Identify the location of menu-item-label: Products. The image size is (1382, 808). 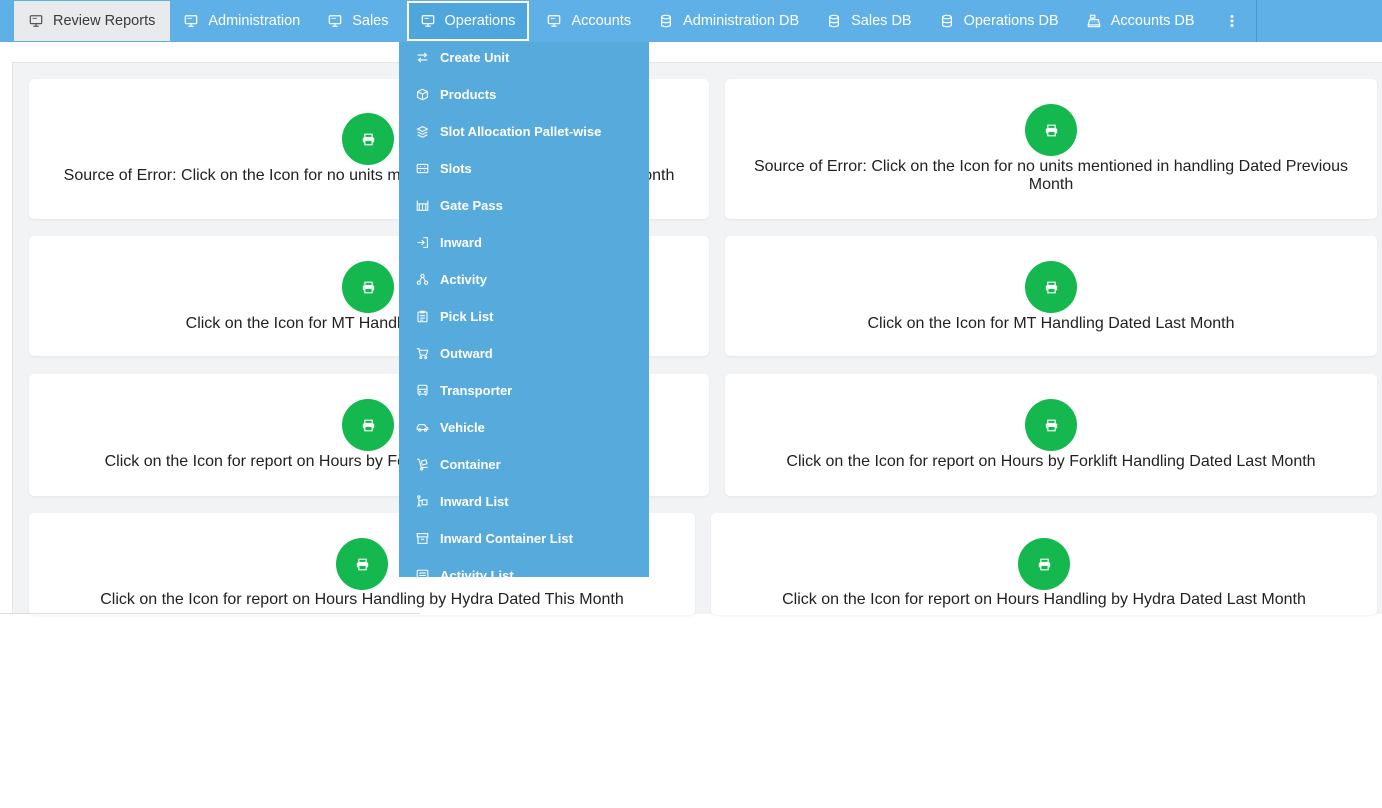
(468, 94).